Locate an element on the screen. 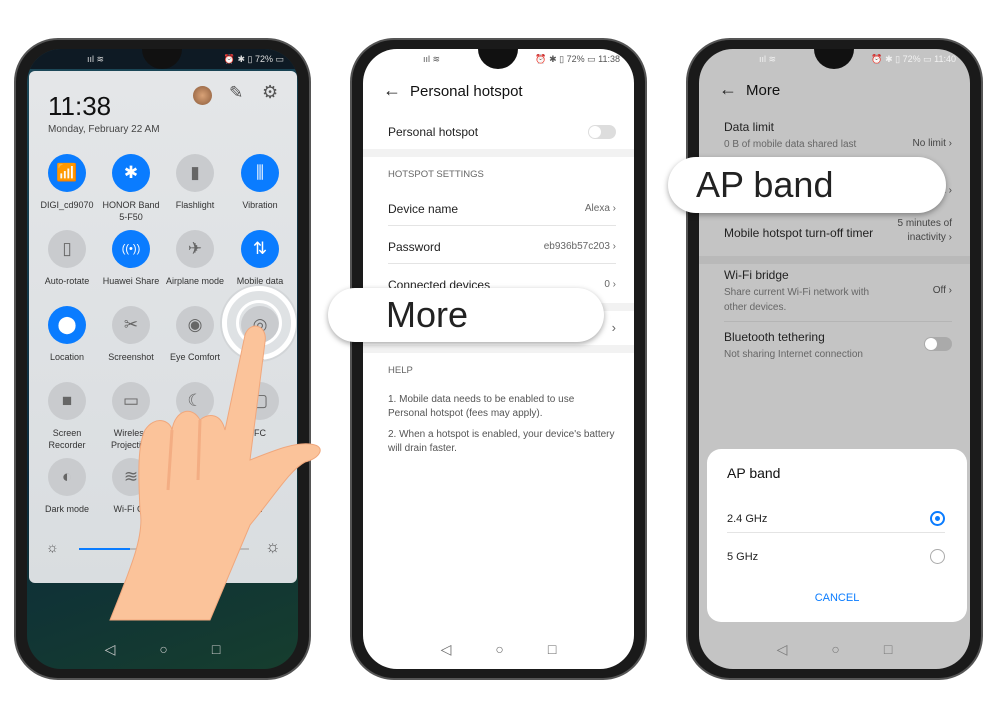  tile-wifi: 📶 DIGI_cd9070 is located at coordinates (67, 182).